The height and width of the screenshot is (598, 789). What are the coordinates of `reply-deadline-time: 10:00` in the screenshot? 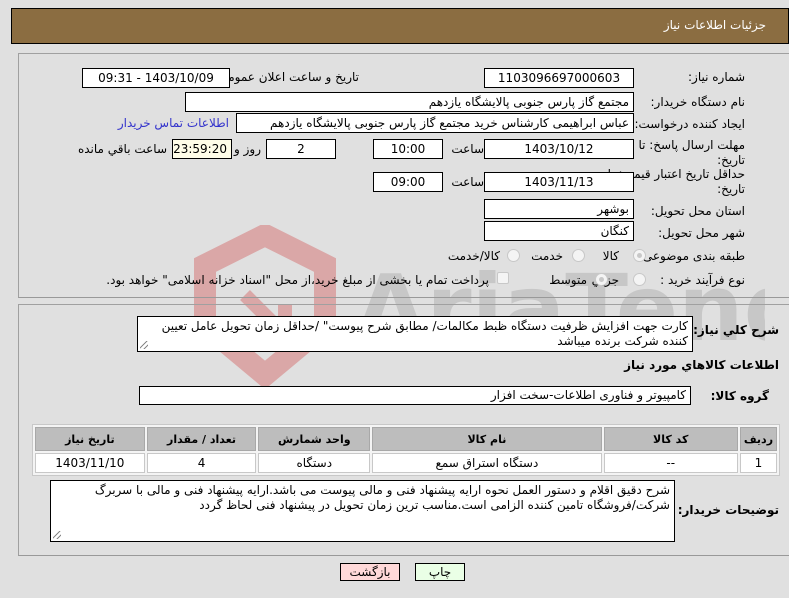 It's located at (408, 149).